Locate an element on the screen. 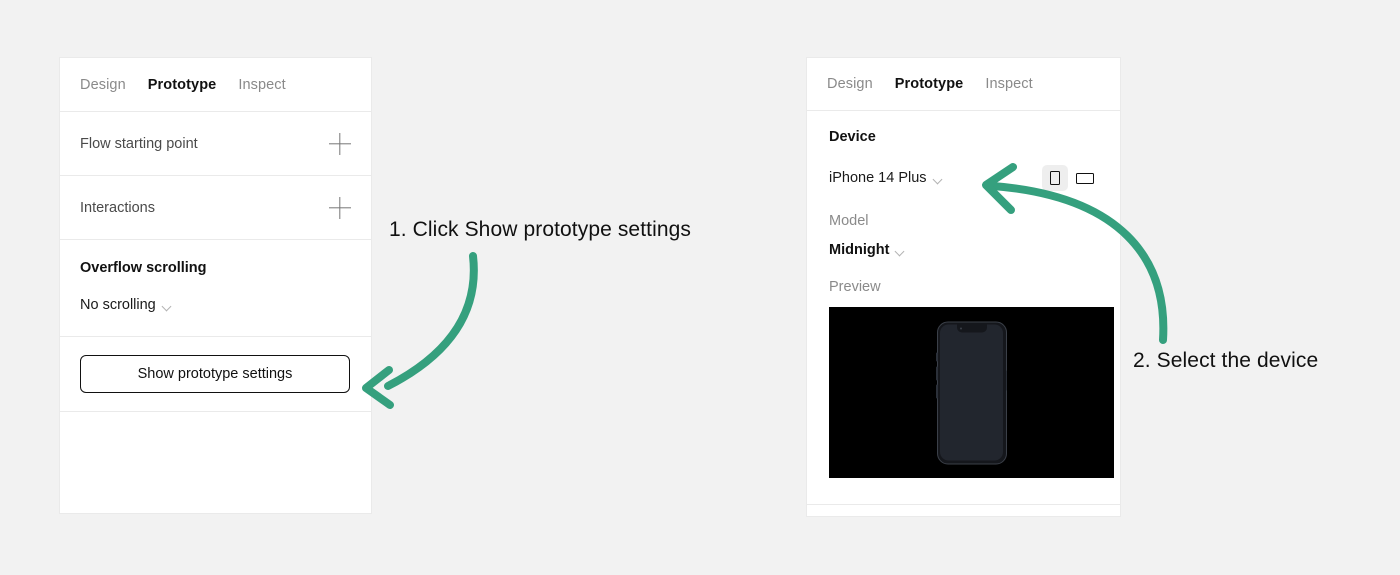 Image resolution: width=1400 pixels, height=575 pixels. annotation-step-1: 1. Click Show prototype settings is located at coordinates (540, 229).